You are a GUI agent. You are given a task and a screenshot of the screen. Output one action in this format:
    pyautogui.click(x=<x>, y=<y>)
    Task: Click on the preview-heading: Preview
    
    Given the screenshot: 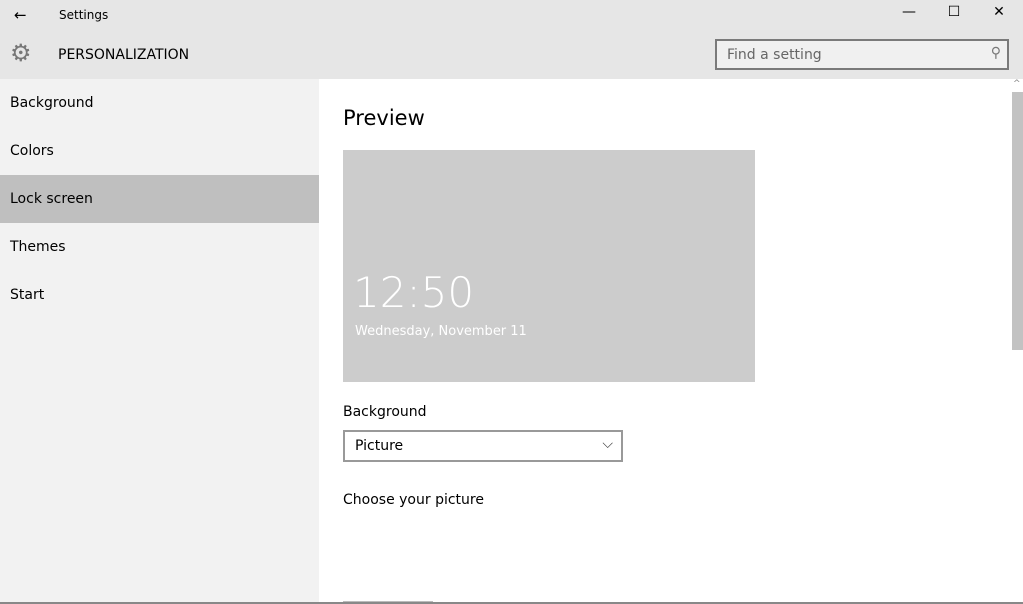 What is the action you would take?
    pyautogui.click(x=384, y=118)
    